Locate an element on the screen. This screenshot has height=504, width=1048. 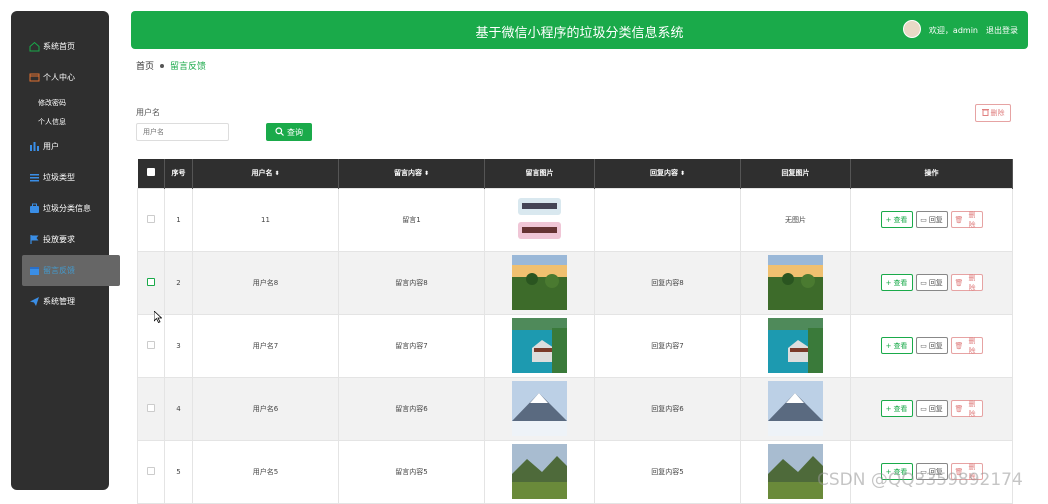
sidebar-item-label: 垃圾分类信息 is located at coordinates (67, 208).